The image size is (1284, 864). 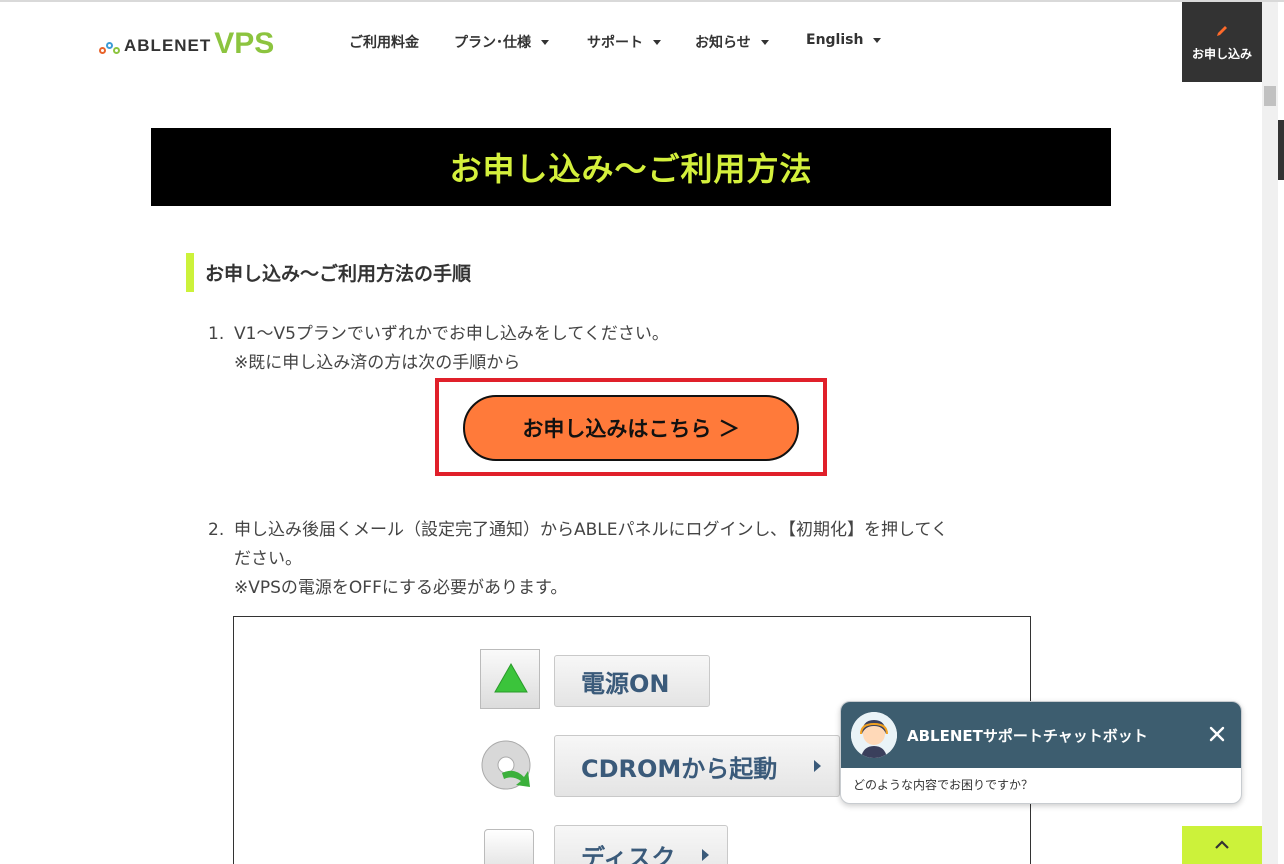 I want to click on chatbot-message: どのような内容でお困りですか？, so click(x=943, y=785).